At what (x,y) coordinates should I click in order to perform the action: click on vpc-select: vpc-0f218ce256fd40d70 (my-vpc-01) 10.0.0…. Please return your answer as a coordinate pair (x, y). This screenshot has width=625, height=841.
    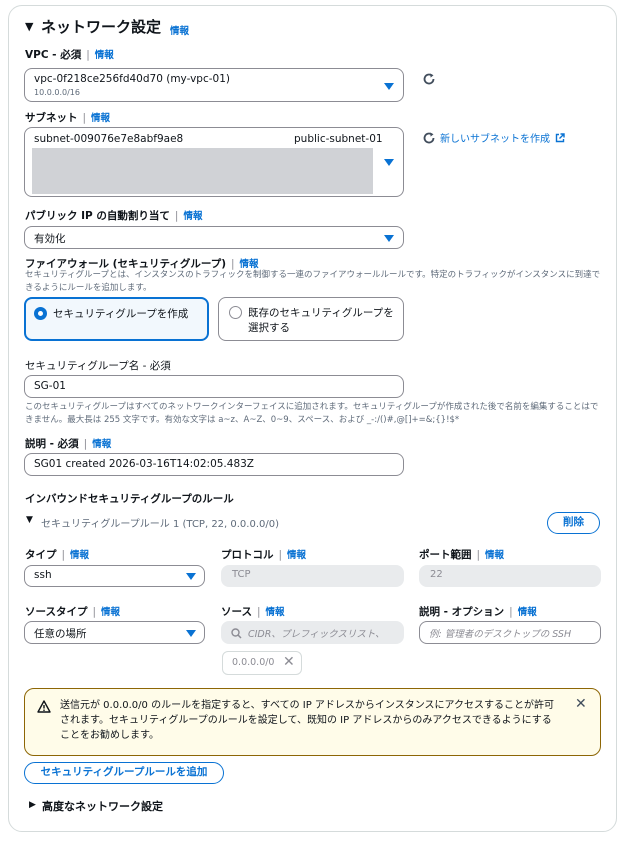
    Looking at the image, I should click on (214, 85).